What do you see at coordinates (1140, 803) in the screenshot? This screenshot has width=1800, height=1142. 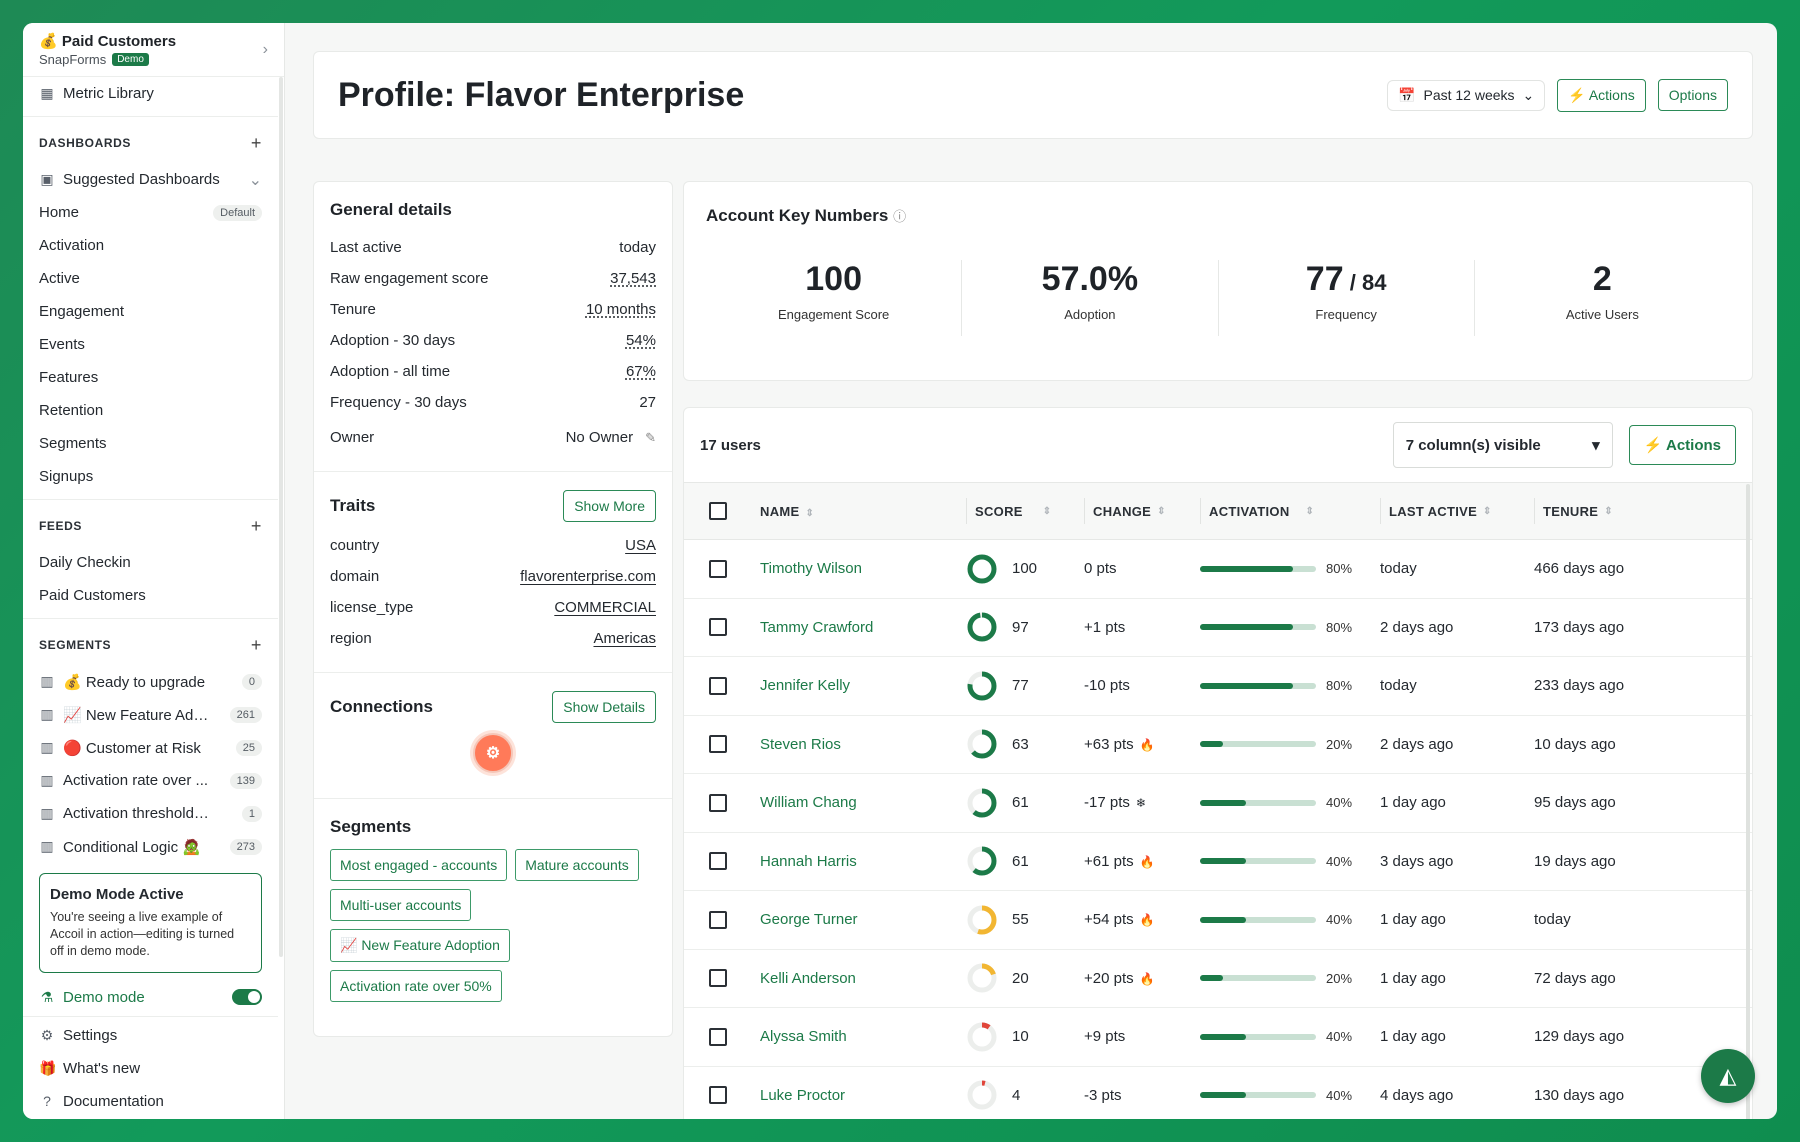 I see `snowflake-icon: ❄` at bounding box center [1140, 803].